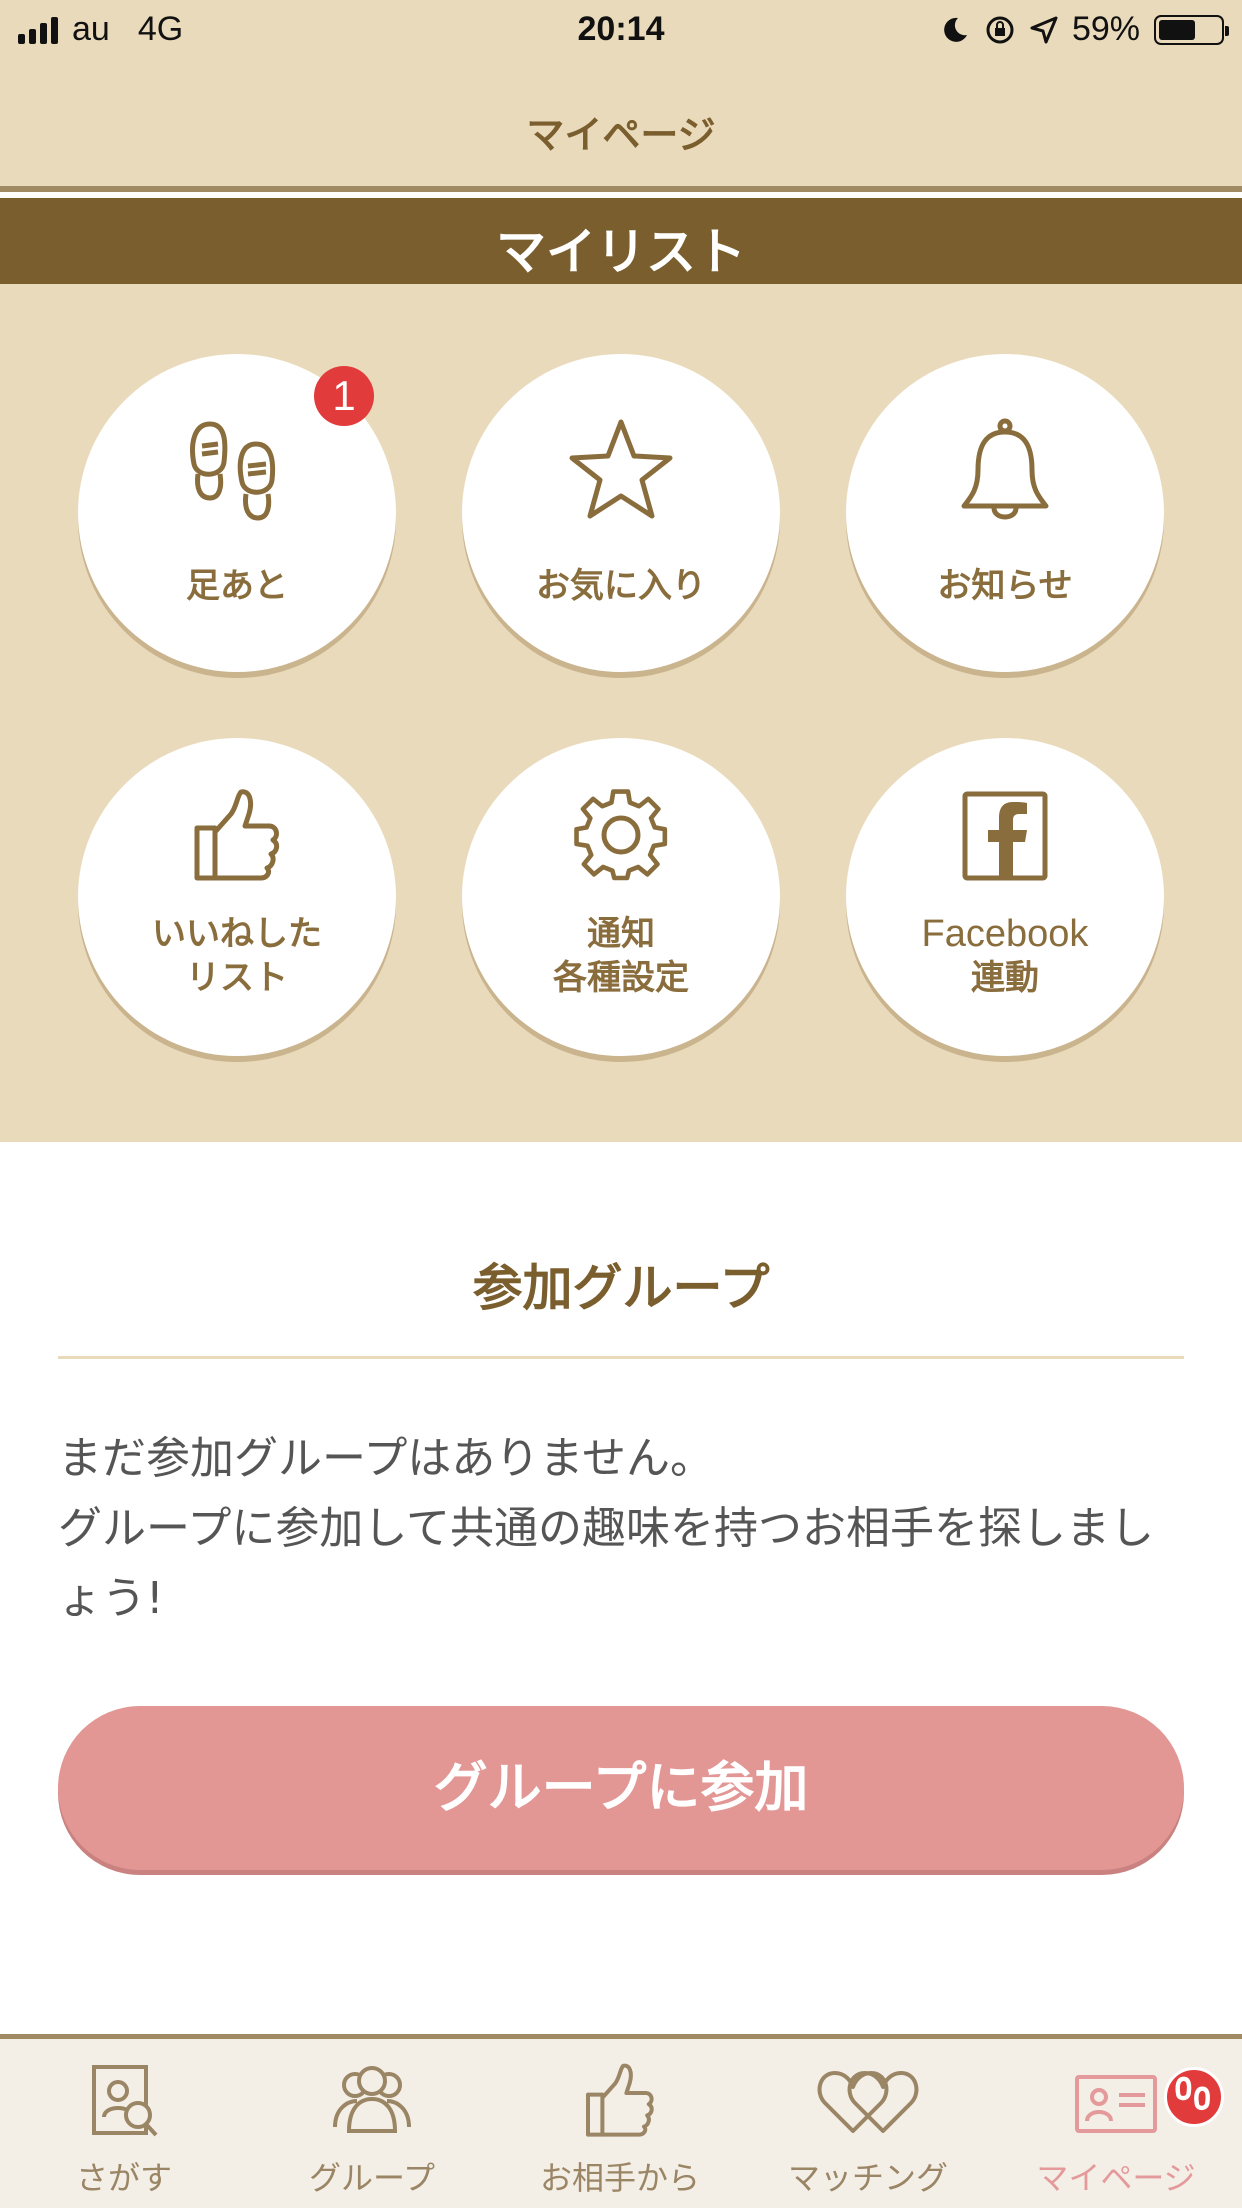 This screenshot has height=2209, width=1242. Describe the element at coordinates (1005, 956) in the screenshot. I see `facebook-link-label: Facebook 連動` at that location.